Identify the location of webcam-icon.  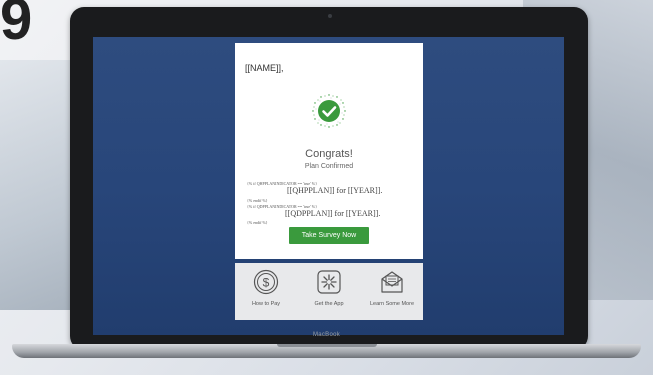
(330, 16).